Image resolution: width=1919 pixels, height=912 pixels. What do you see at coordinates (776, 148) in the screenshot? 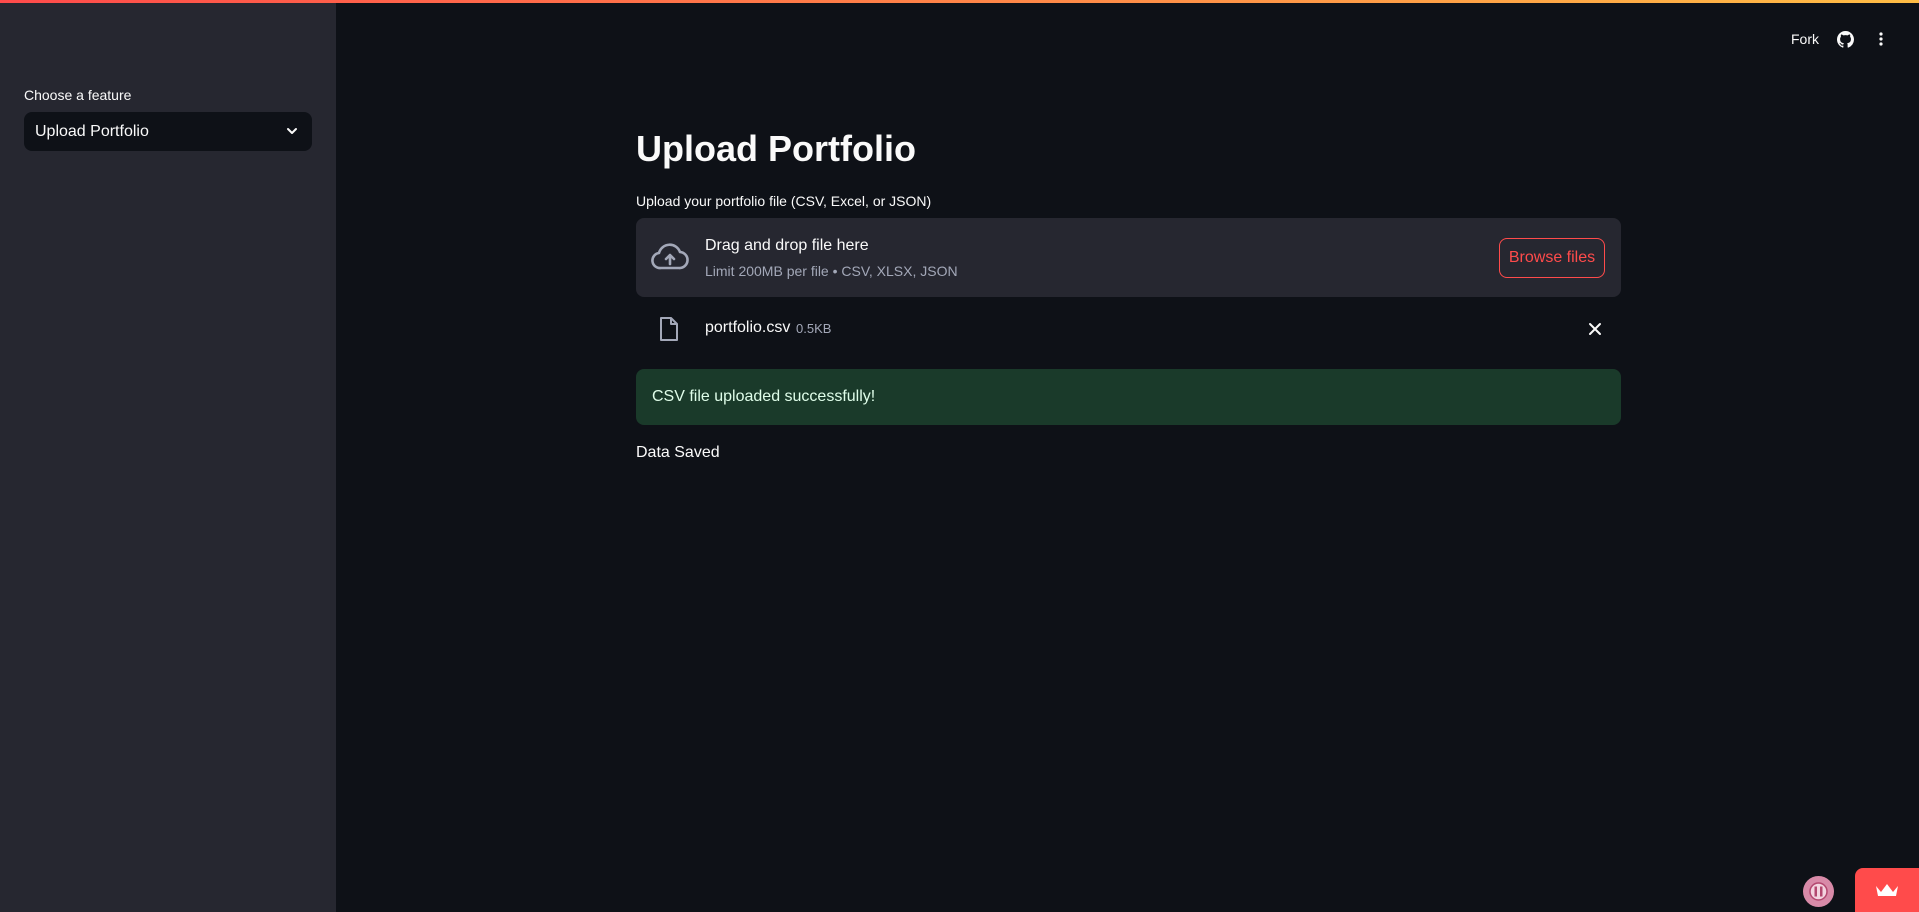
I see `page-title: Upload Portfolio` at bounding box center [776, 148].